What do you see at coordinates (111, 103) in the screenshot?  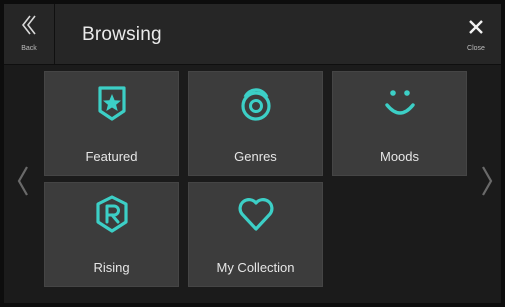 I see `badge-star-icon` at bounding box center [111, 103].